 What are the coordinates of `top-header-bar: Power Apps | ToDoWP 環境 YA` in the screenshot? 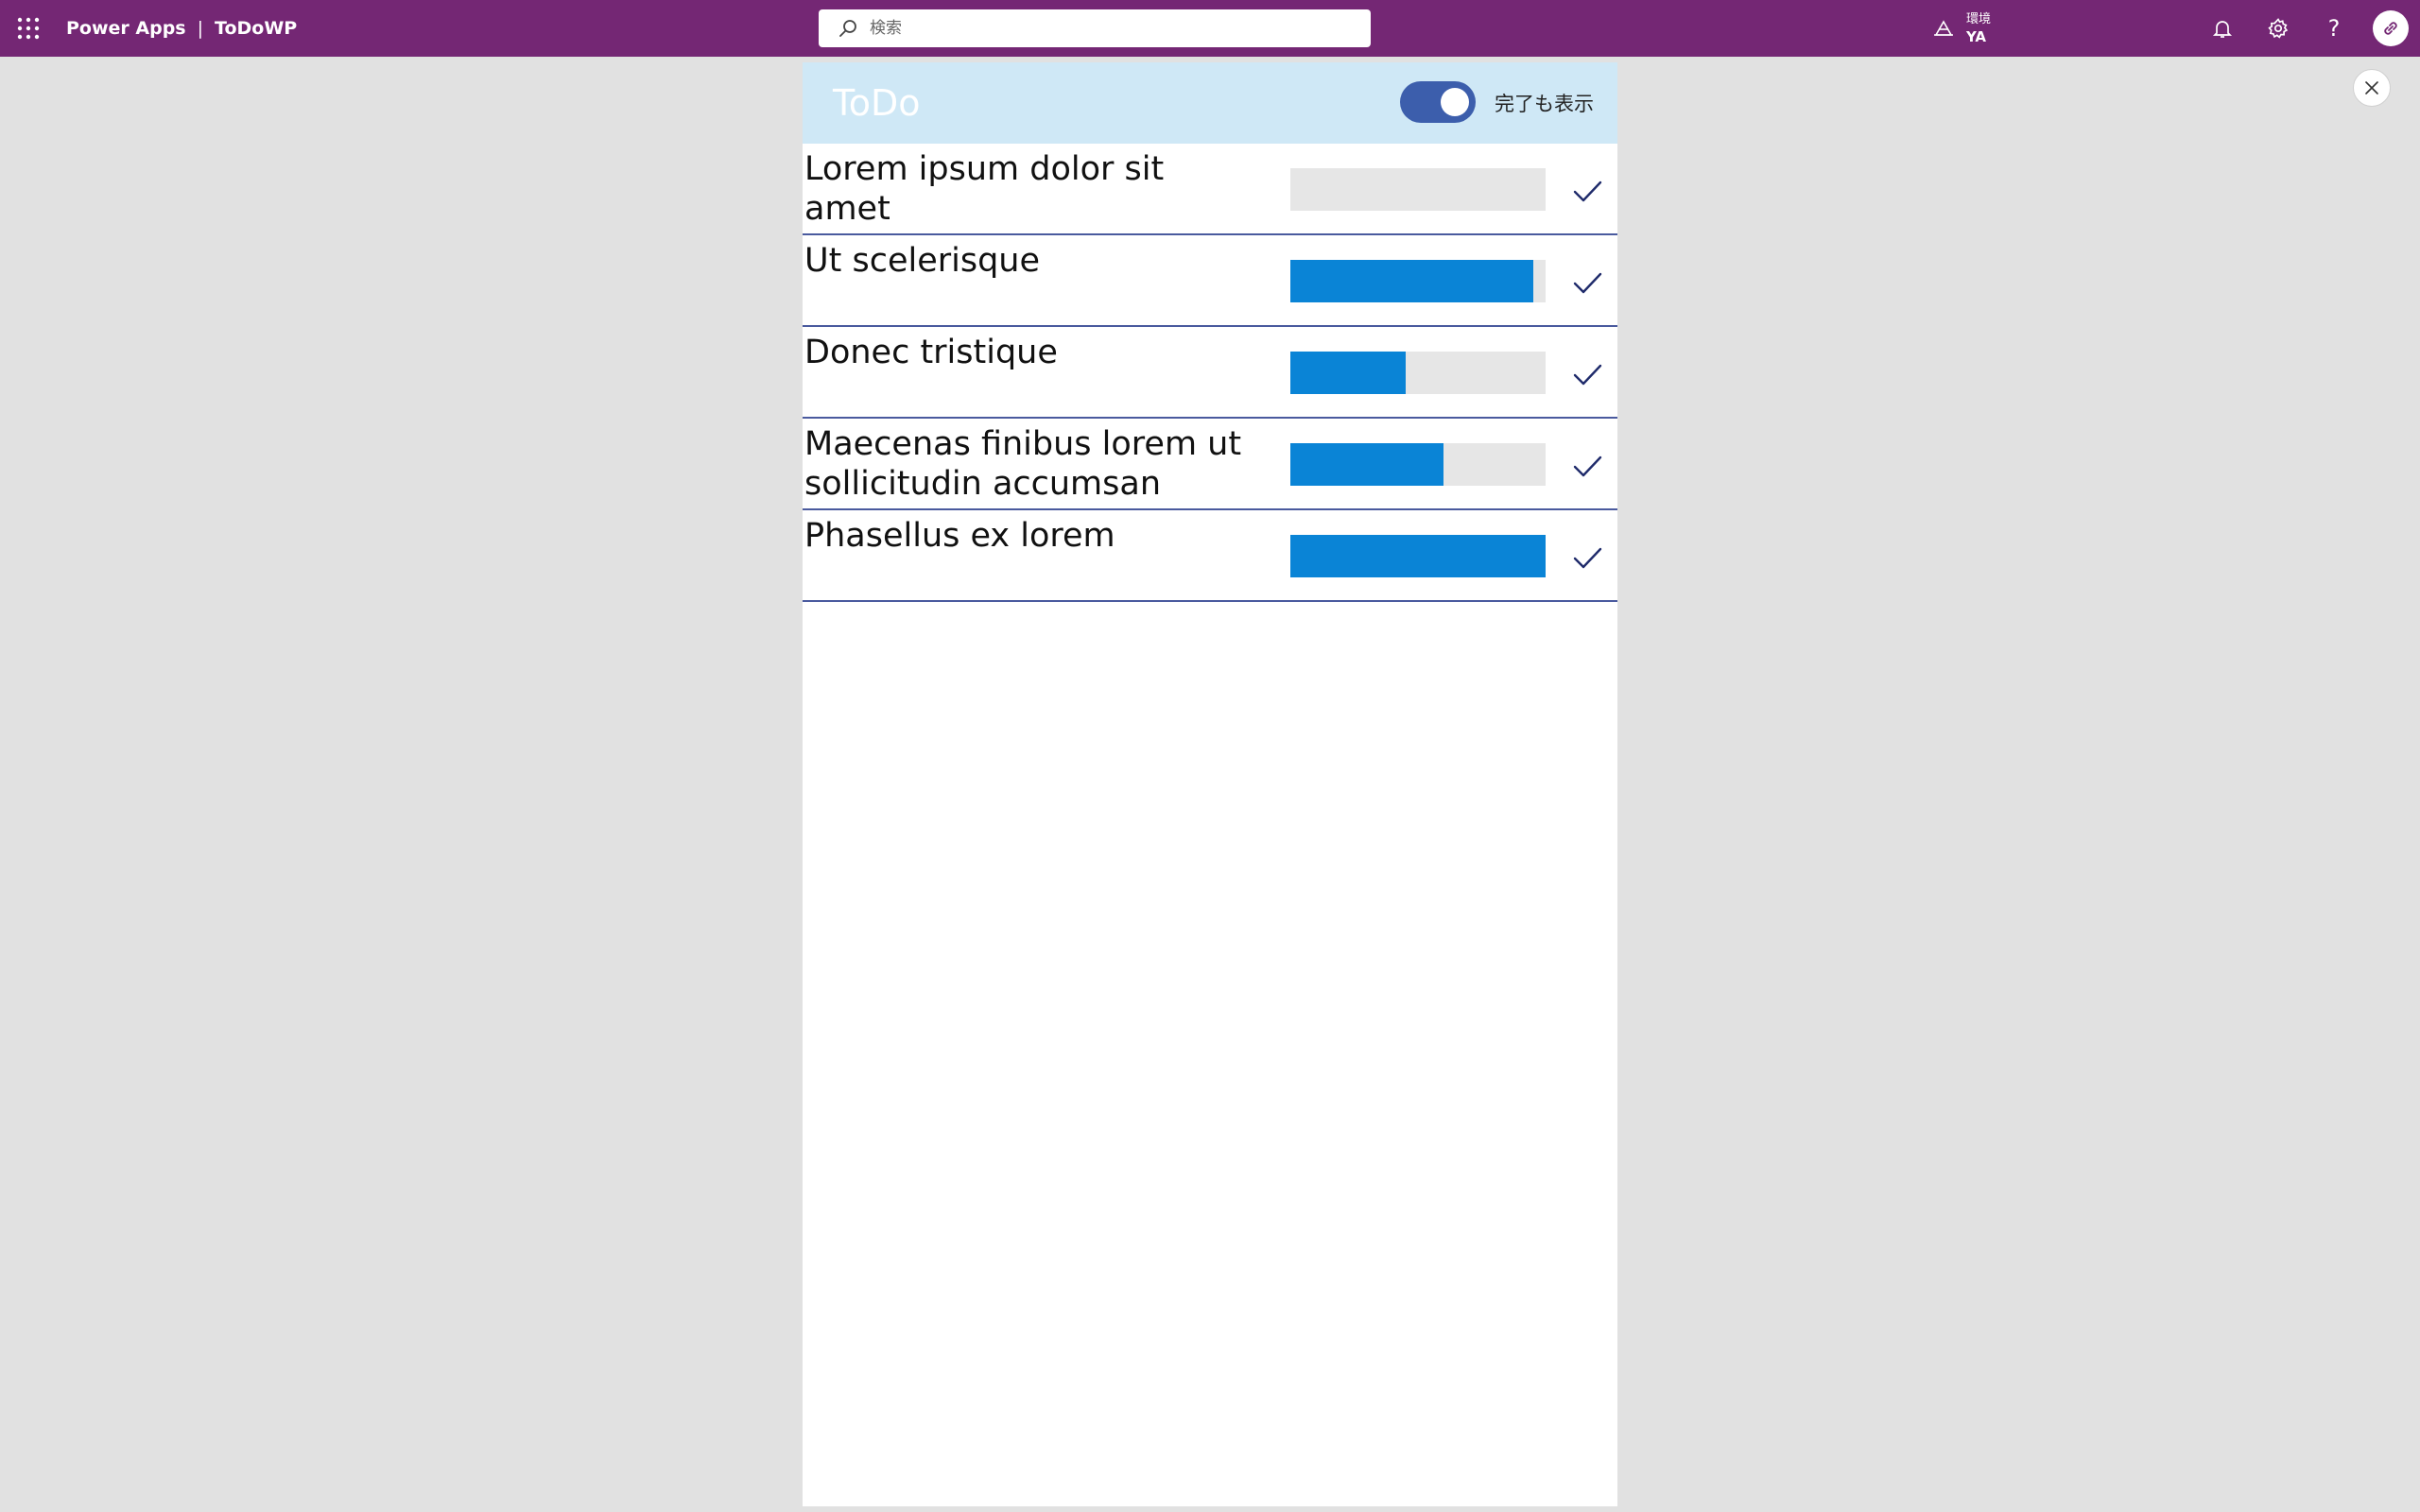 It's located at (1210, 28).